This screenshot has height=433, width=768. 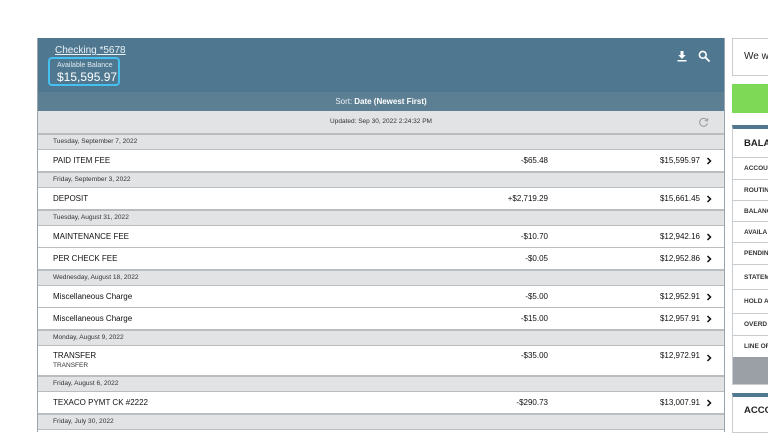 I want to click on balance-detail-label: BALANC, so click(x=750, y=210).